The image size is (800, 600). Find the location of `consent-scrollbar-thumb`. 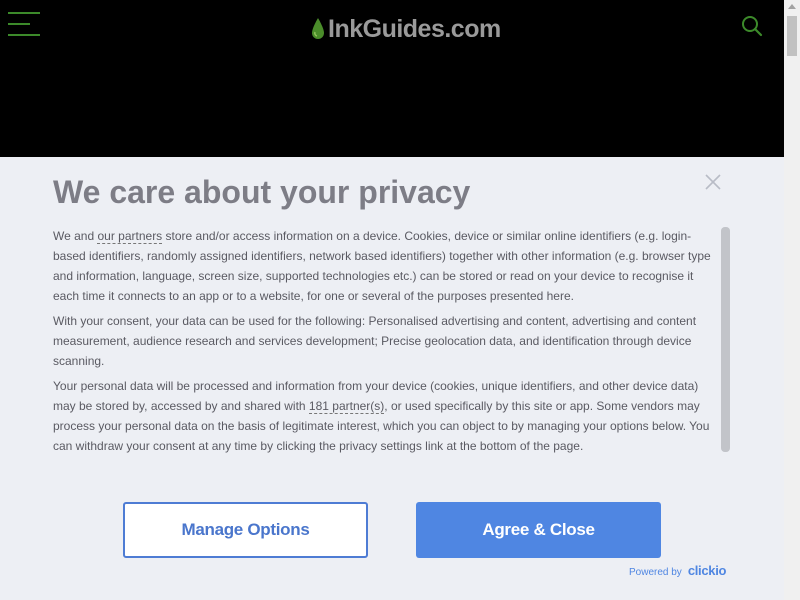

consent-scrollbar-thumb is located at coordinates (725, 339).